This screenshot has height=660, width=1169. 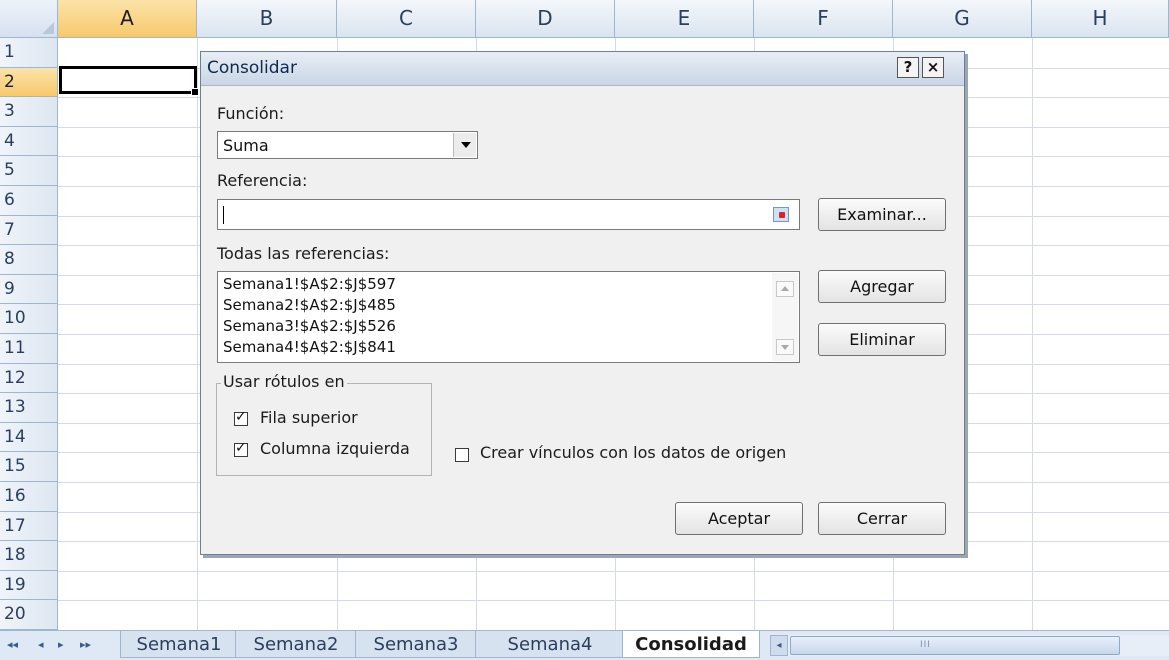 I want to click on close-button: Cerrar, so click(x=882, y=518).